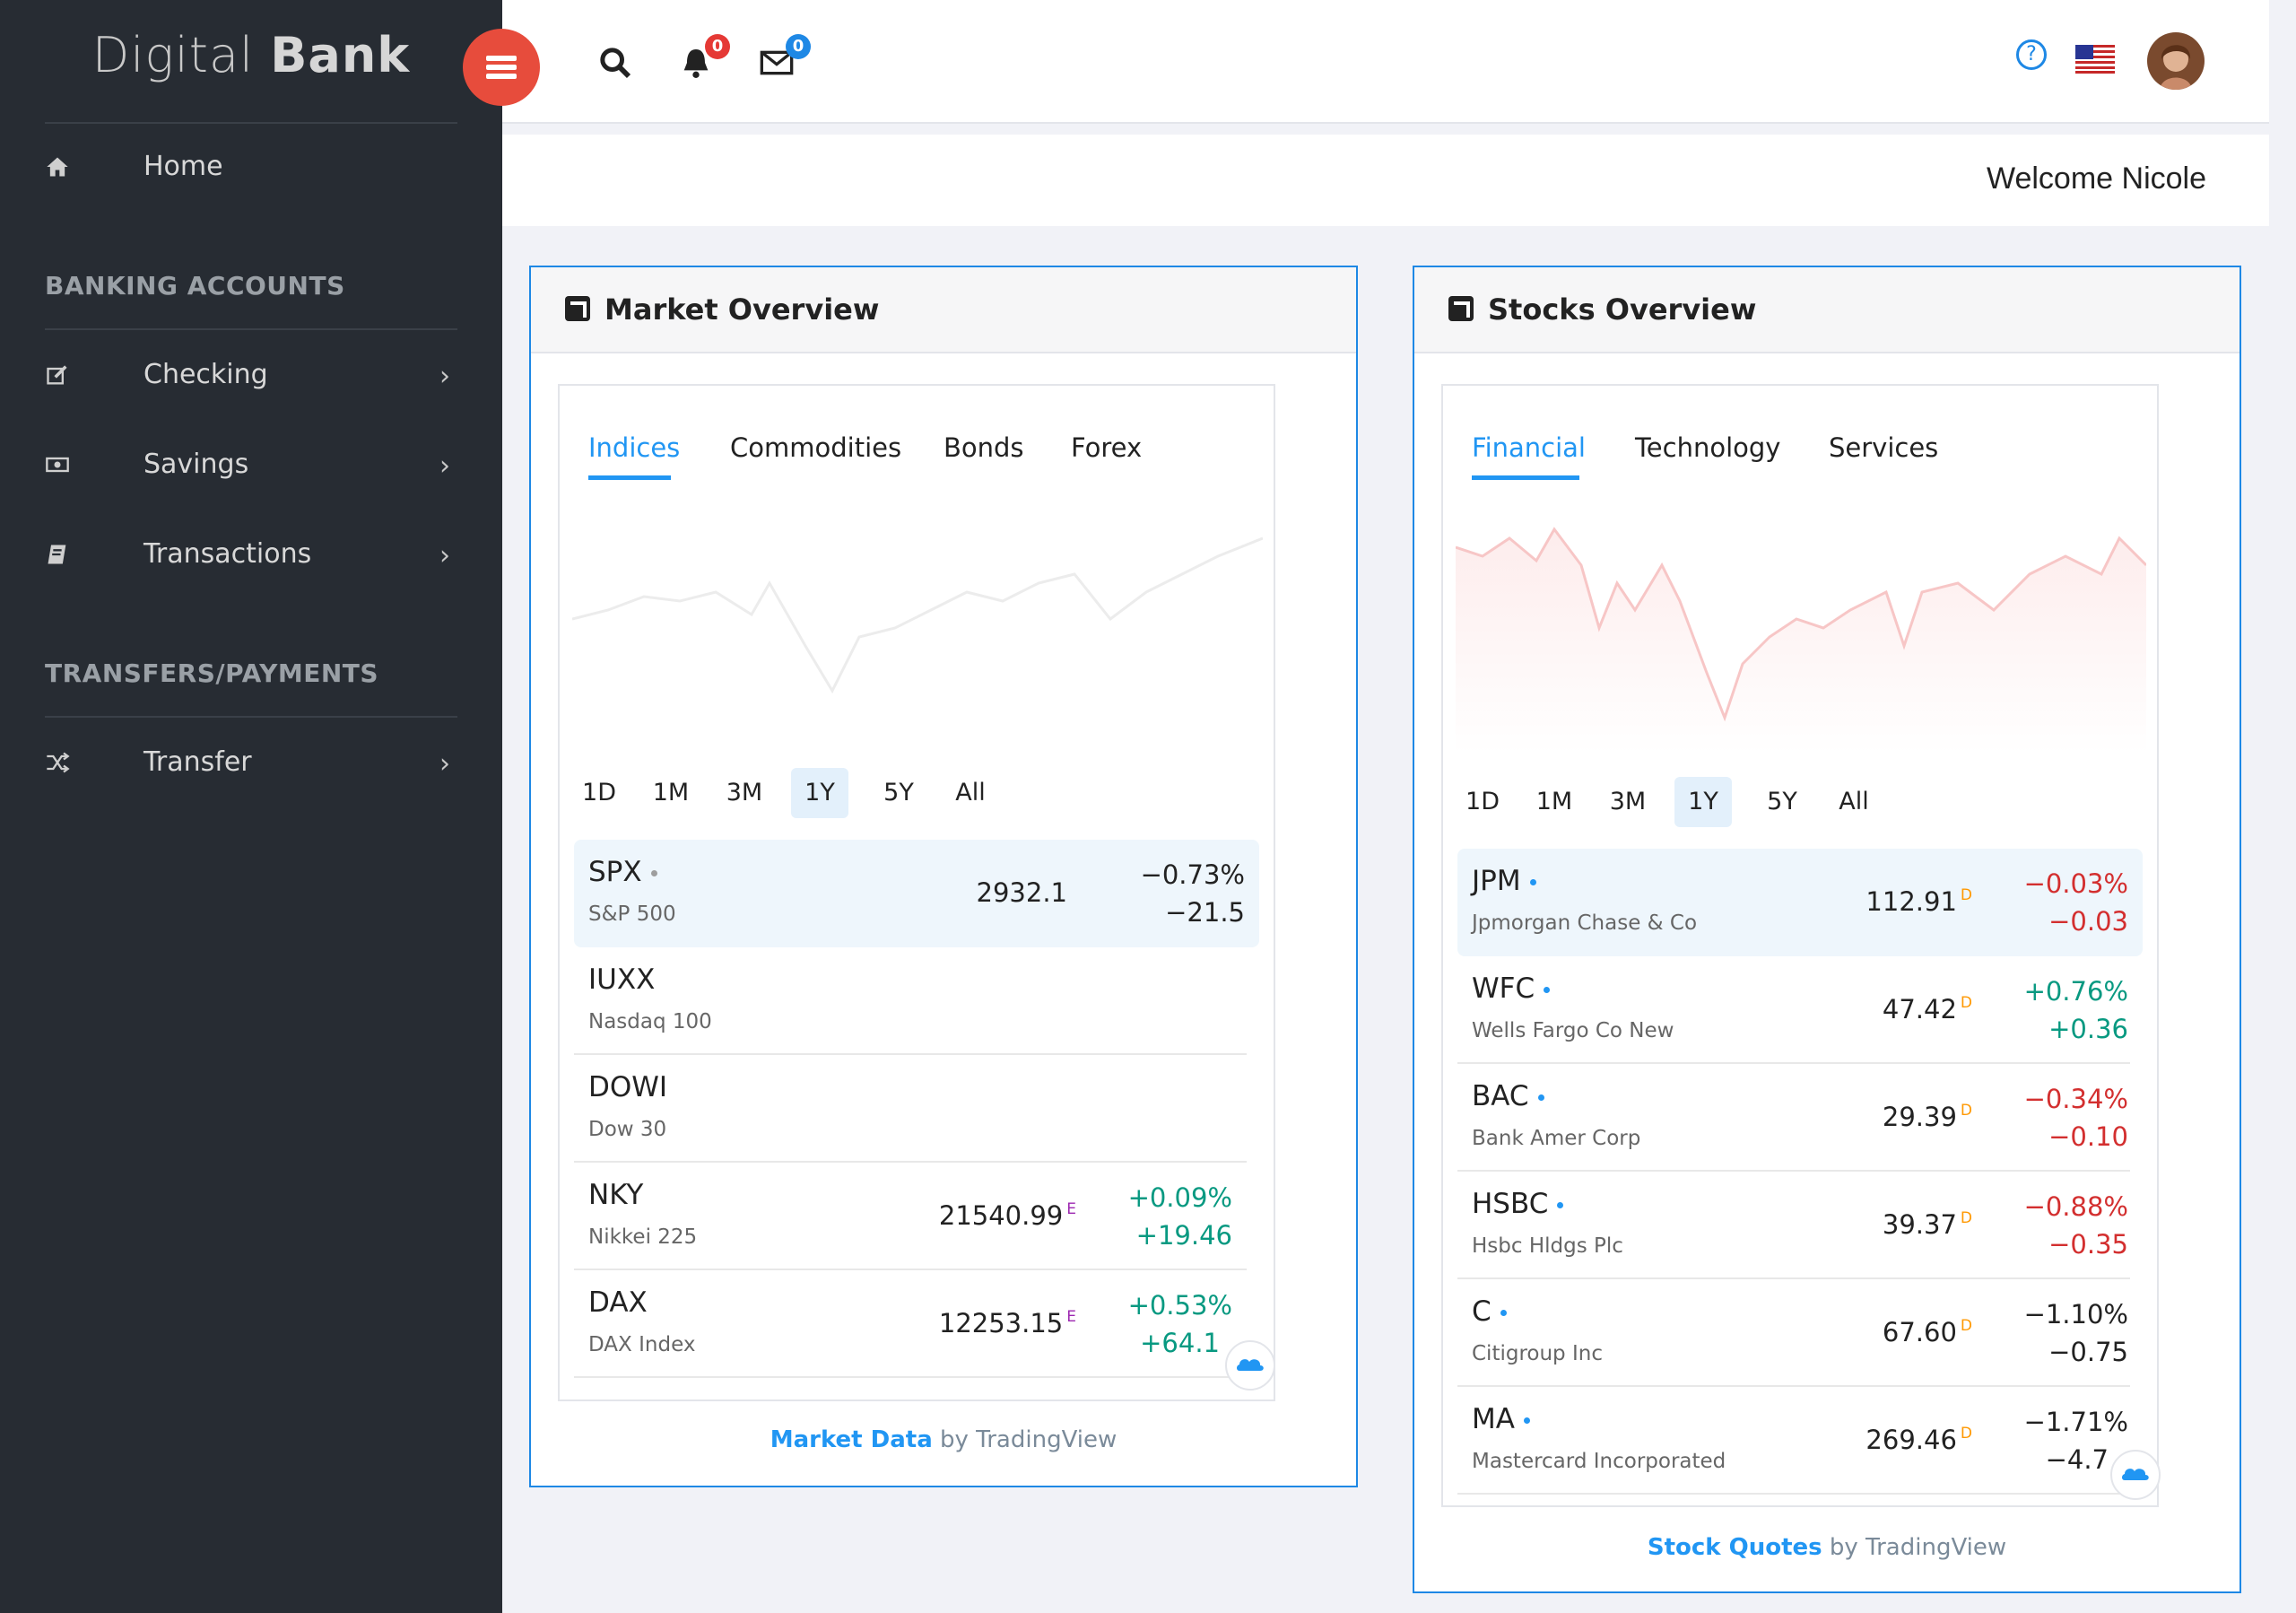 This screenshot has height=1613, width=2296. Describe the element at coordinates (2031, 54) in the screenshot. I see `help-icon: ?` at that location.